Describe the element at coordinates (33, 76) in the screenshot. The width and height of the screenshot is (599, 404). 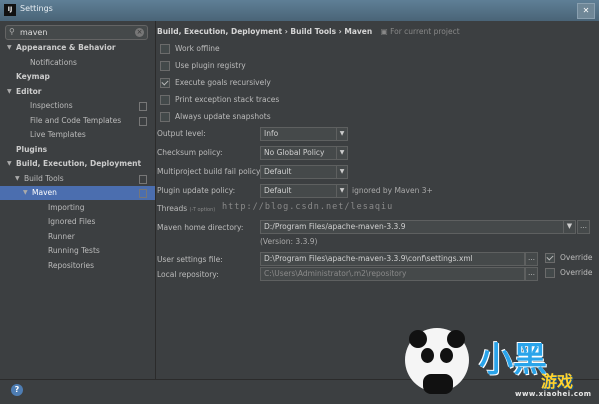
I see `tree-item-label: Keymap` at that location.